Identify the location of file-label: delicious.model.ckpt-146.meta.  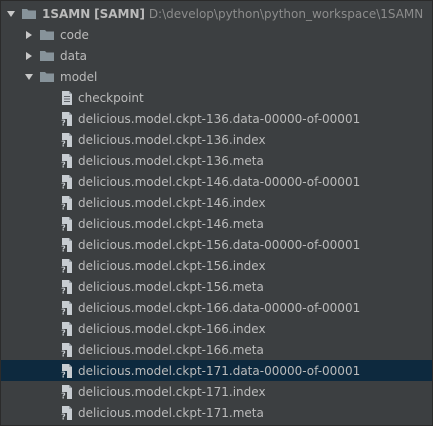
(171, 223).